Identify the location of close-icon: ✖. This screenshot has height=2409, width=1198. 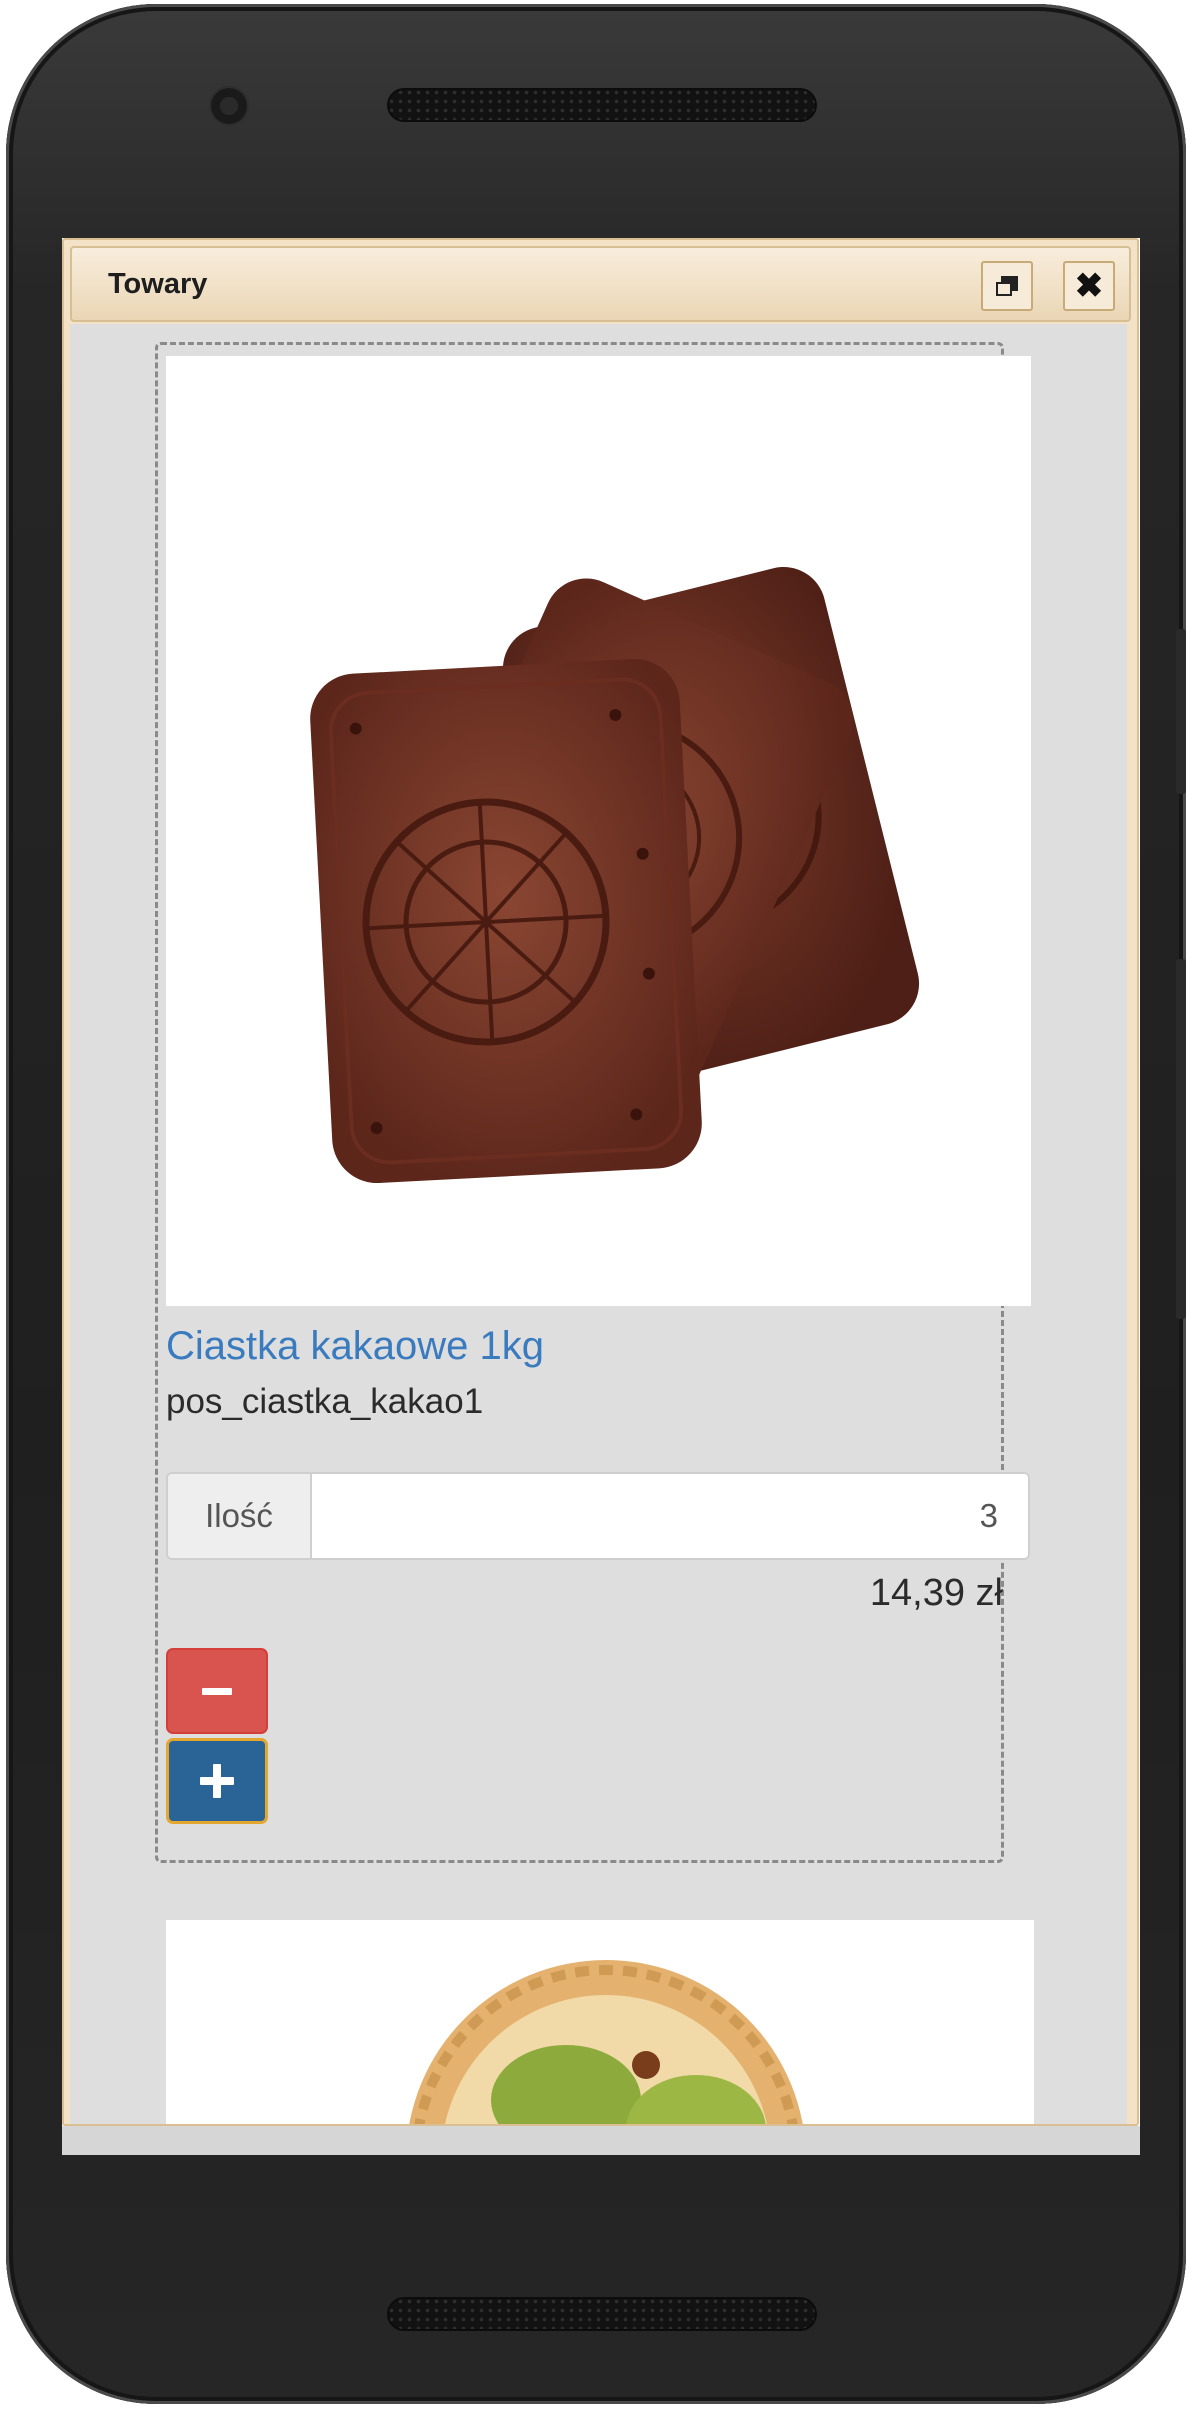
(1089, 286).